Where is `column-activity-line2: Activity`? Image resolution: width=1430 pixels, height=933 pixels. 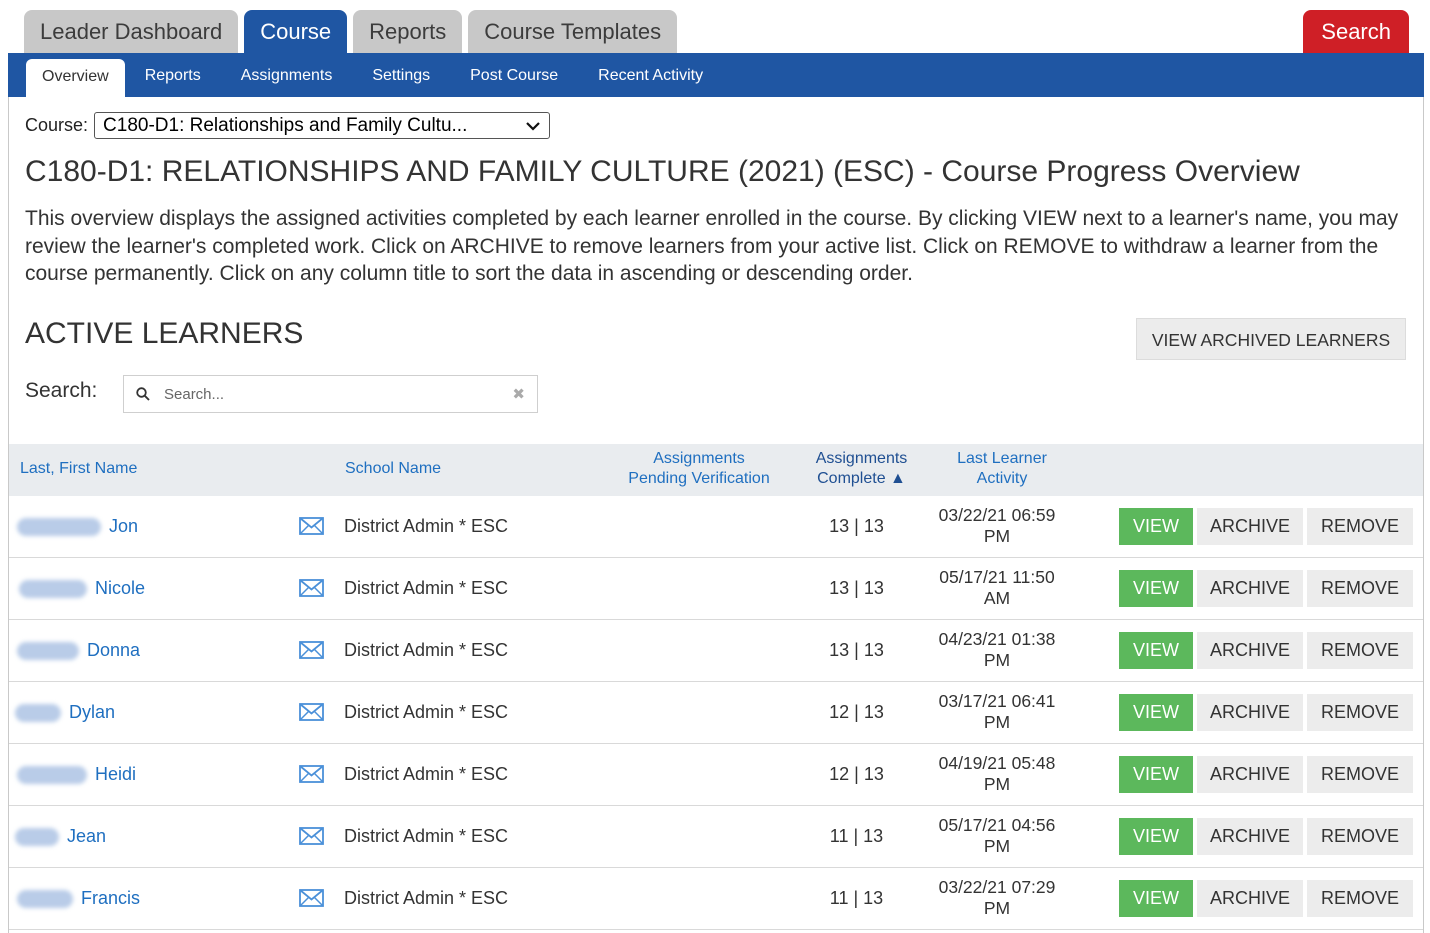 column-activity-line2: Activity is located at coordinates (1002, 478).